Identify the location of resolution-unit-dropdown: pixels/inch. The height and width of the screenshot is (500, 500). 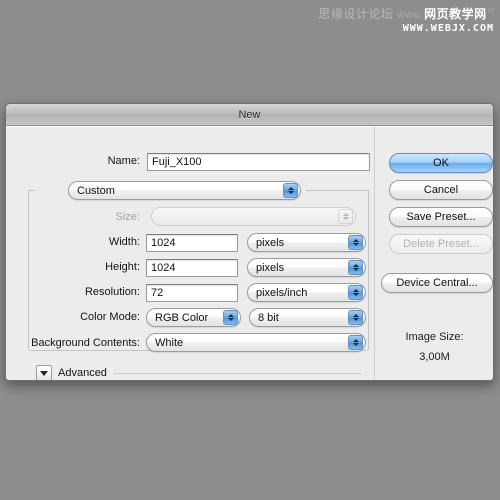
(306, 292).